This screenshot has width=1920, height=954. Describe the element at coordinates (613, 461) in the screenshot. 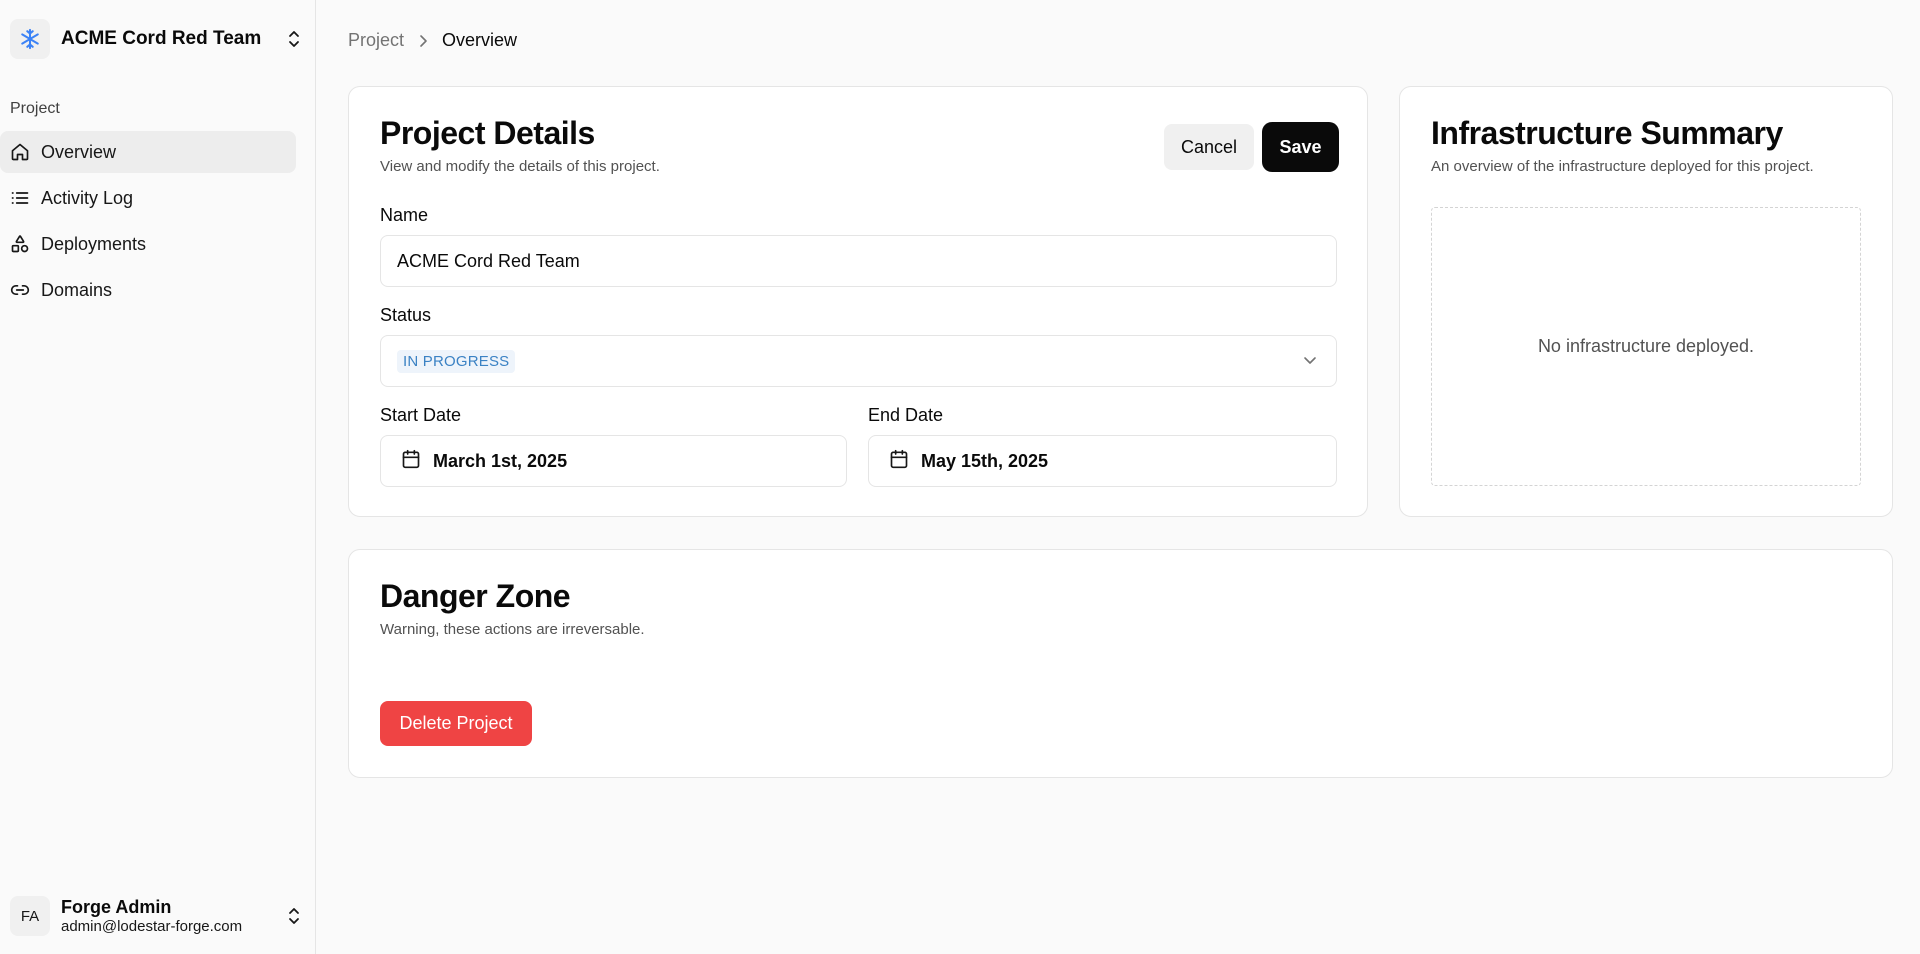

I see `start-date-picker: March 1st, 2025` at that location.